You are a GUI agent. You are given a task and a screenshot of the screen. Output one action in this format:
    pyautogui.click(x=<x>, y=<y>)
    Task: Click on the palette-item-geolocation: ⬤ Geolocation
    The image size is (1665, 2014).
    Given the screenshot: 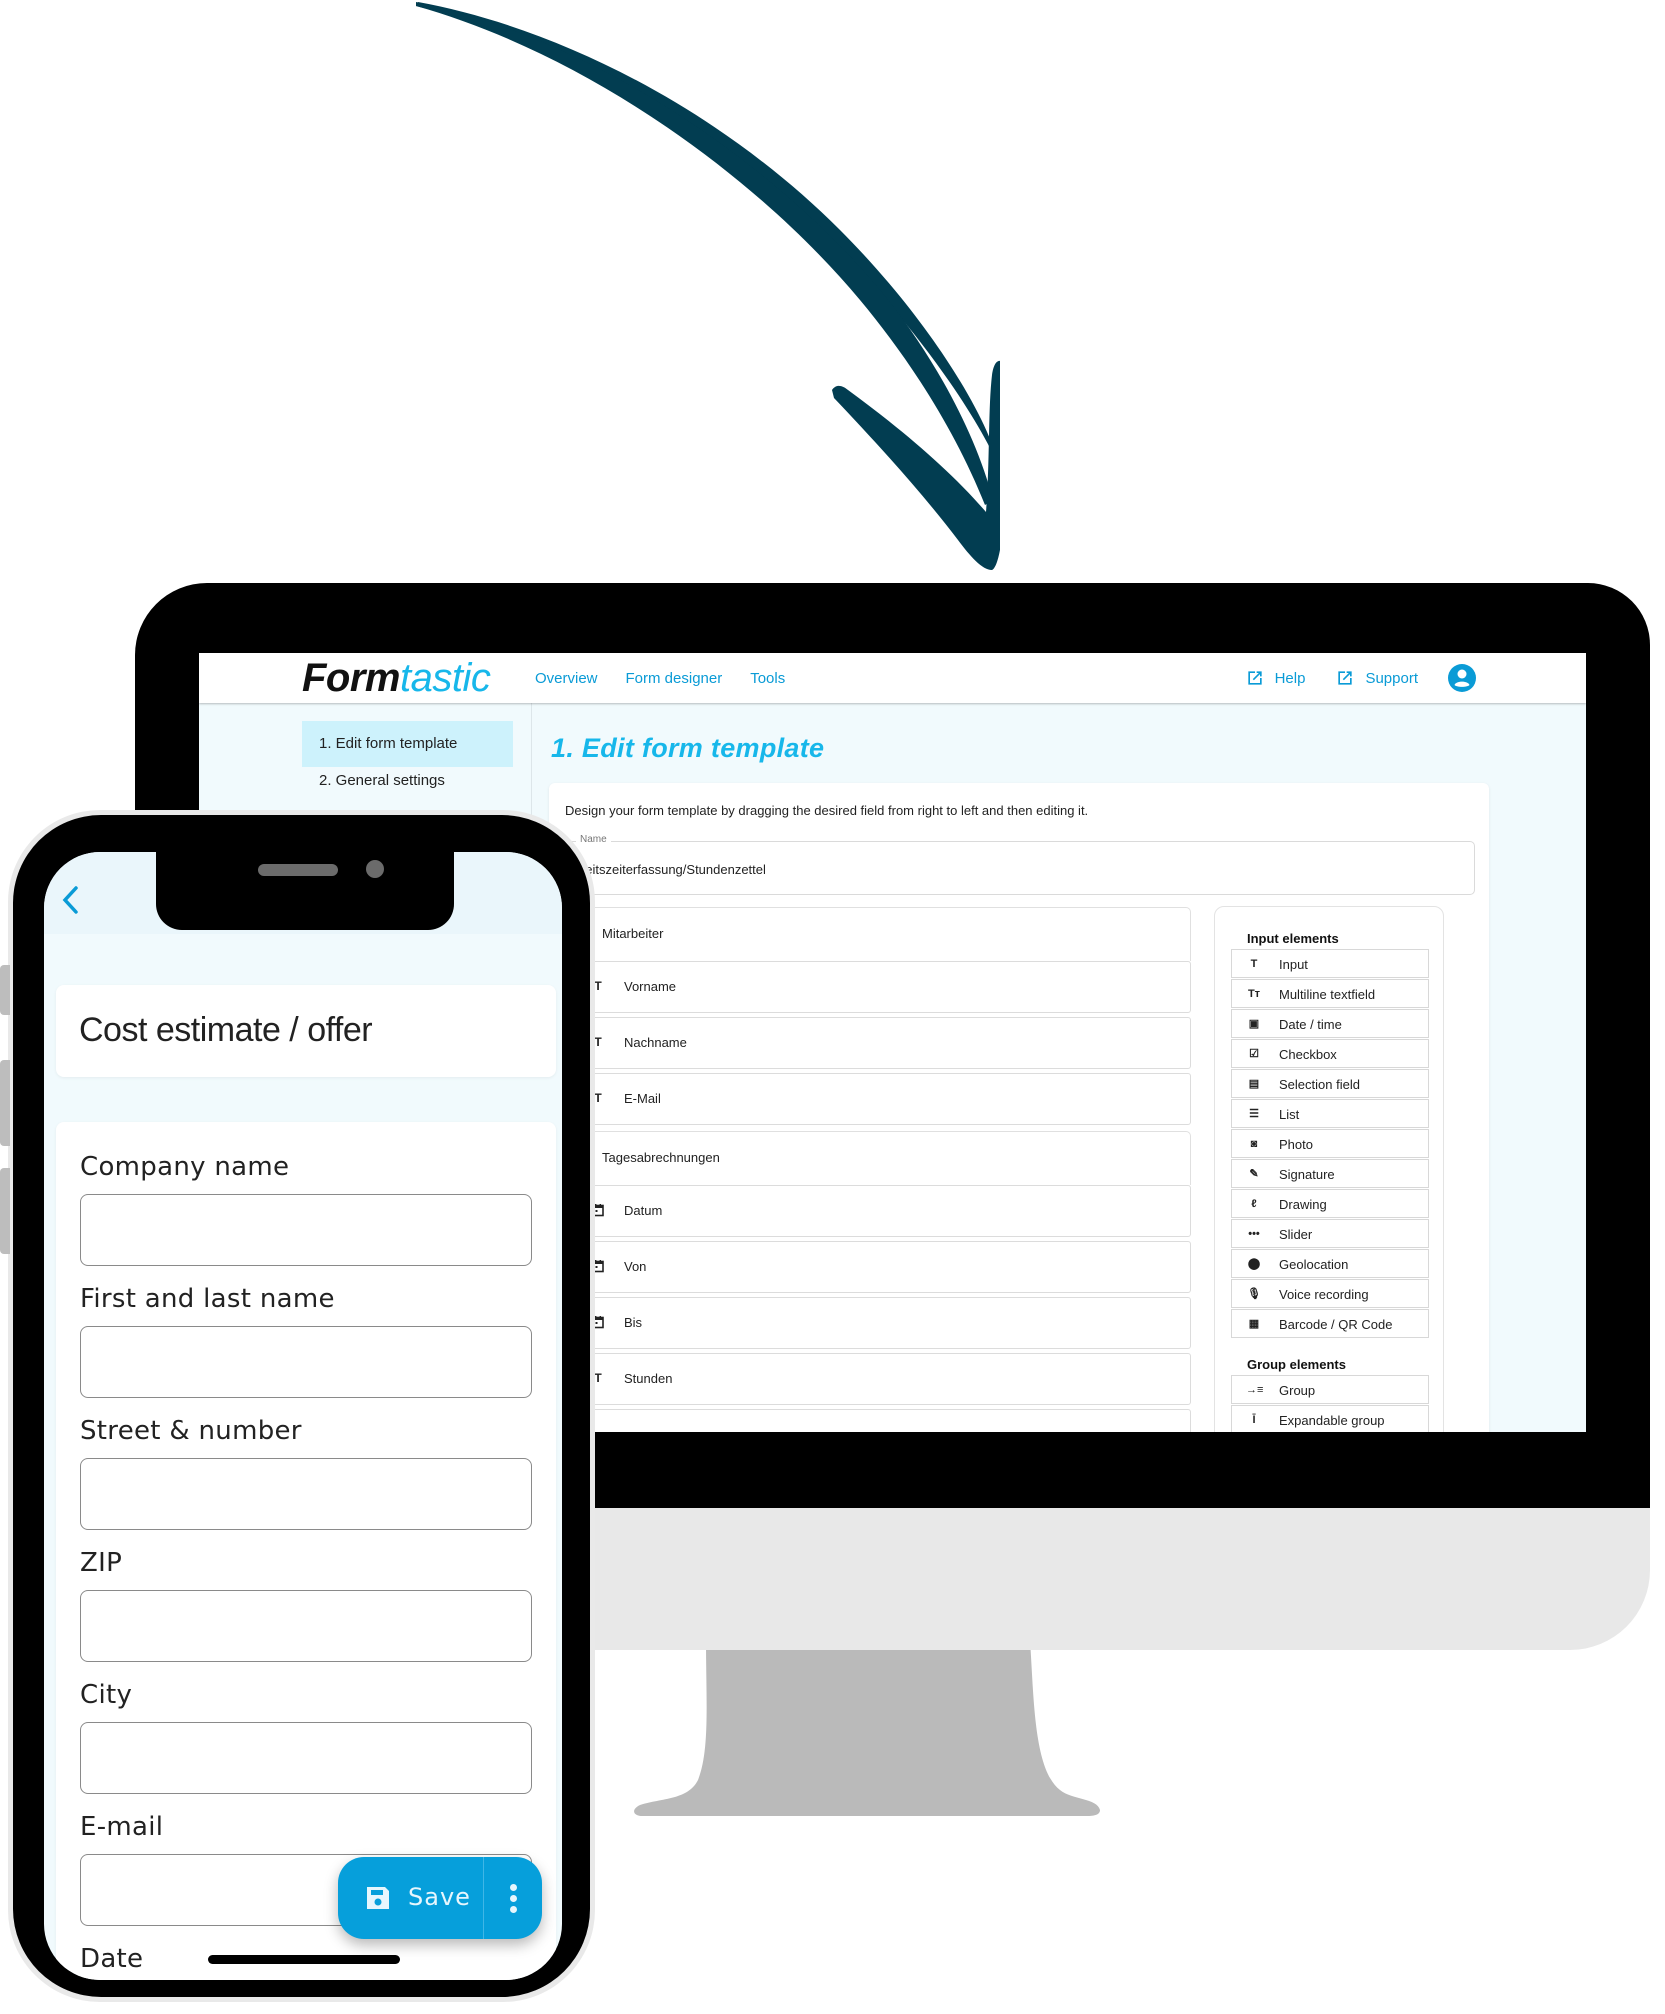 What is the action you would take?
    pyautogui.click(x=1330, y=1263)
    